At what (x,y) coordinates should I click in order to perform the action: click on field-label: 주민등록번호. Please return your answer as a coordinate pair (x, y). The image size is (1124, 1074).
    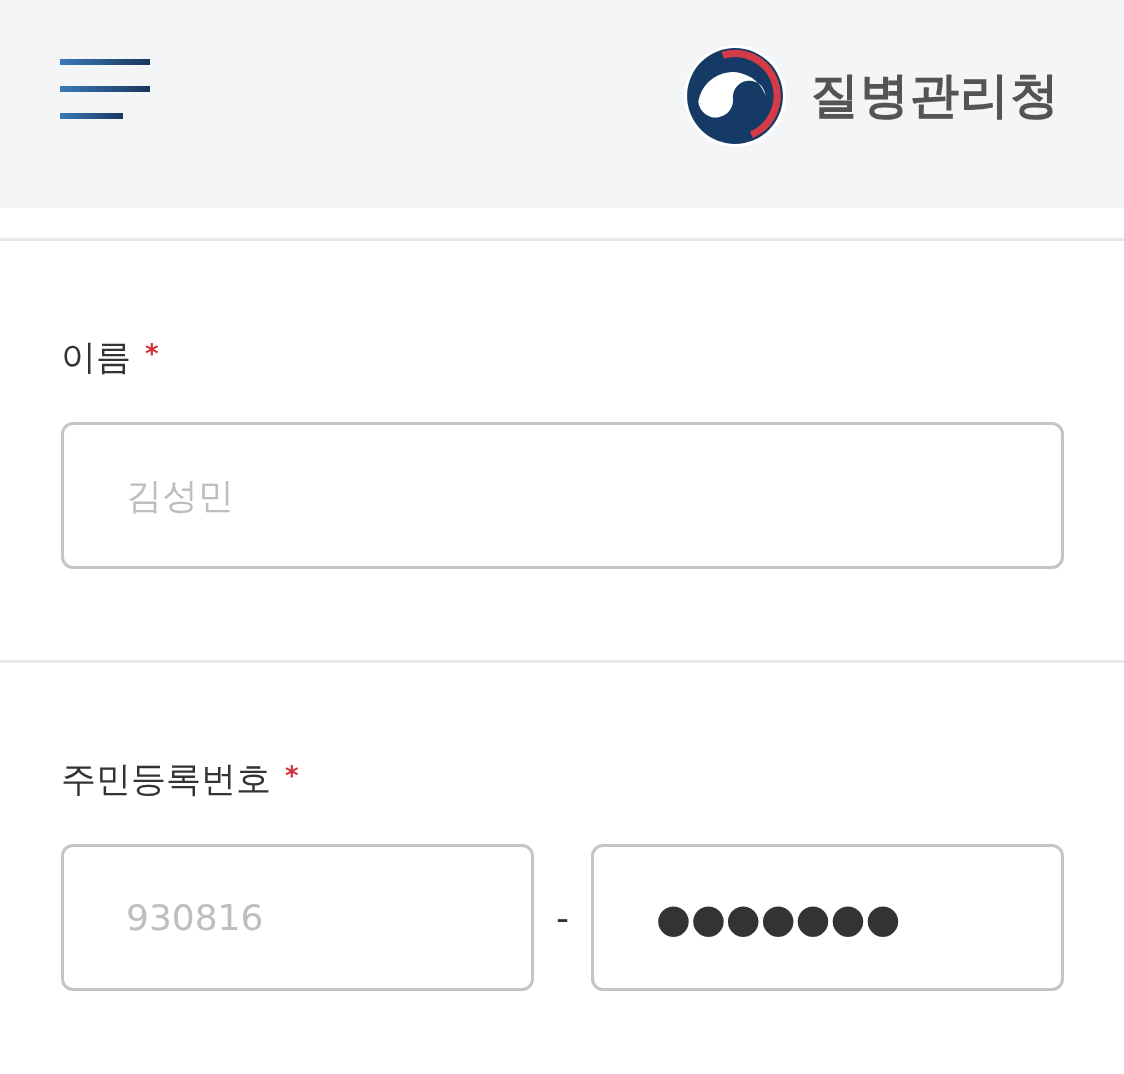
    Looking at the image, I should click on (166, 779).